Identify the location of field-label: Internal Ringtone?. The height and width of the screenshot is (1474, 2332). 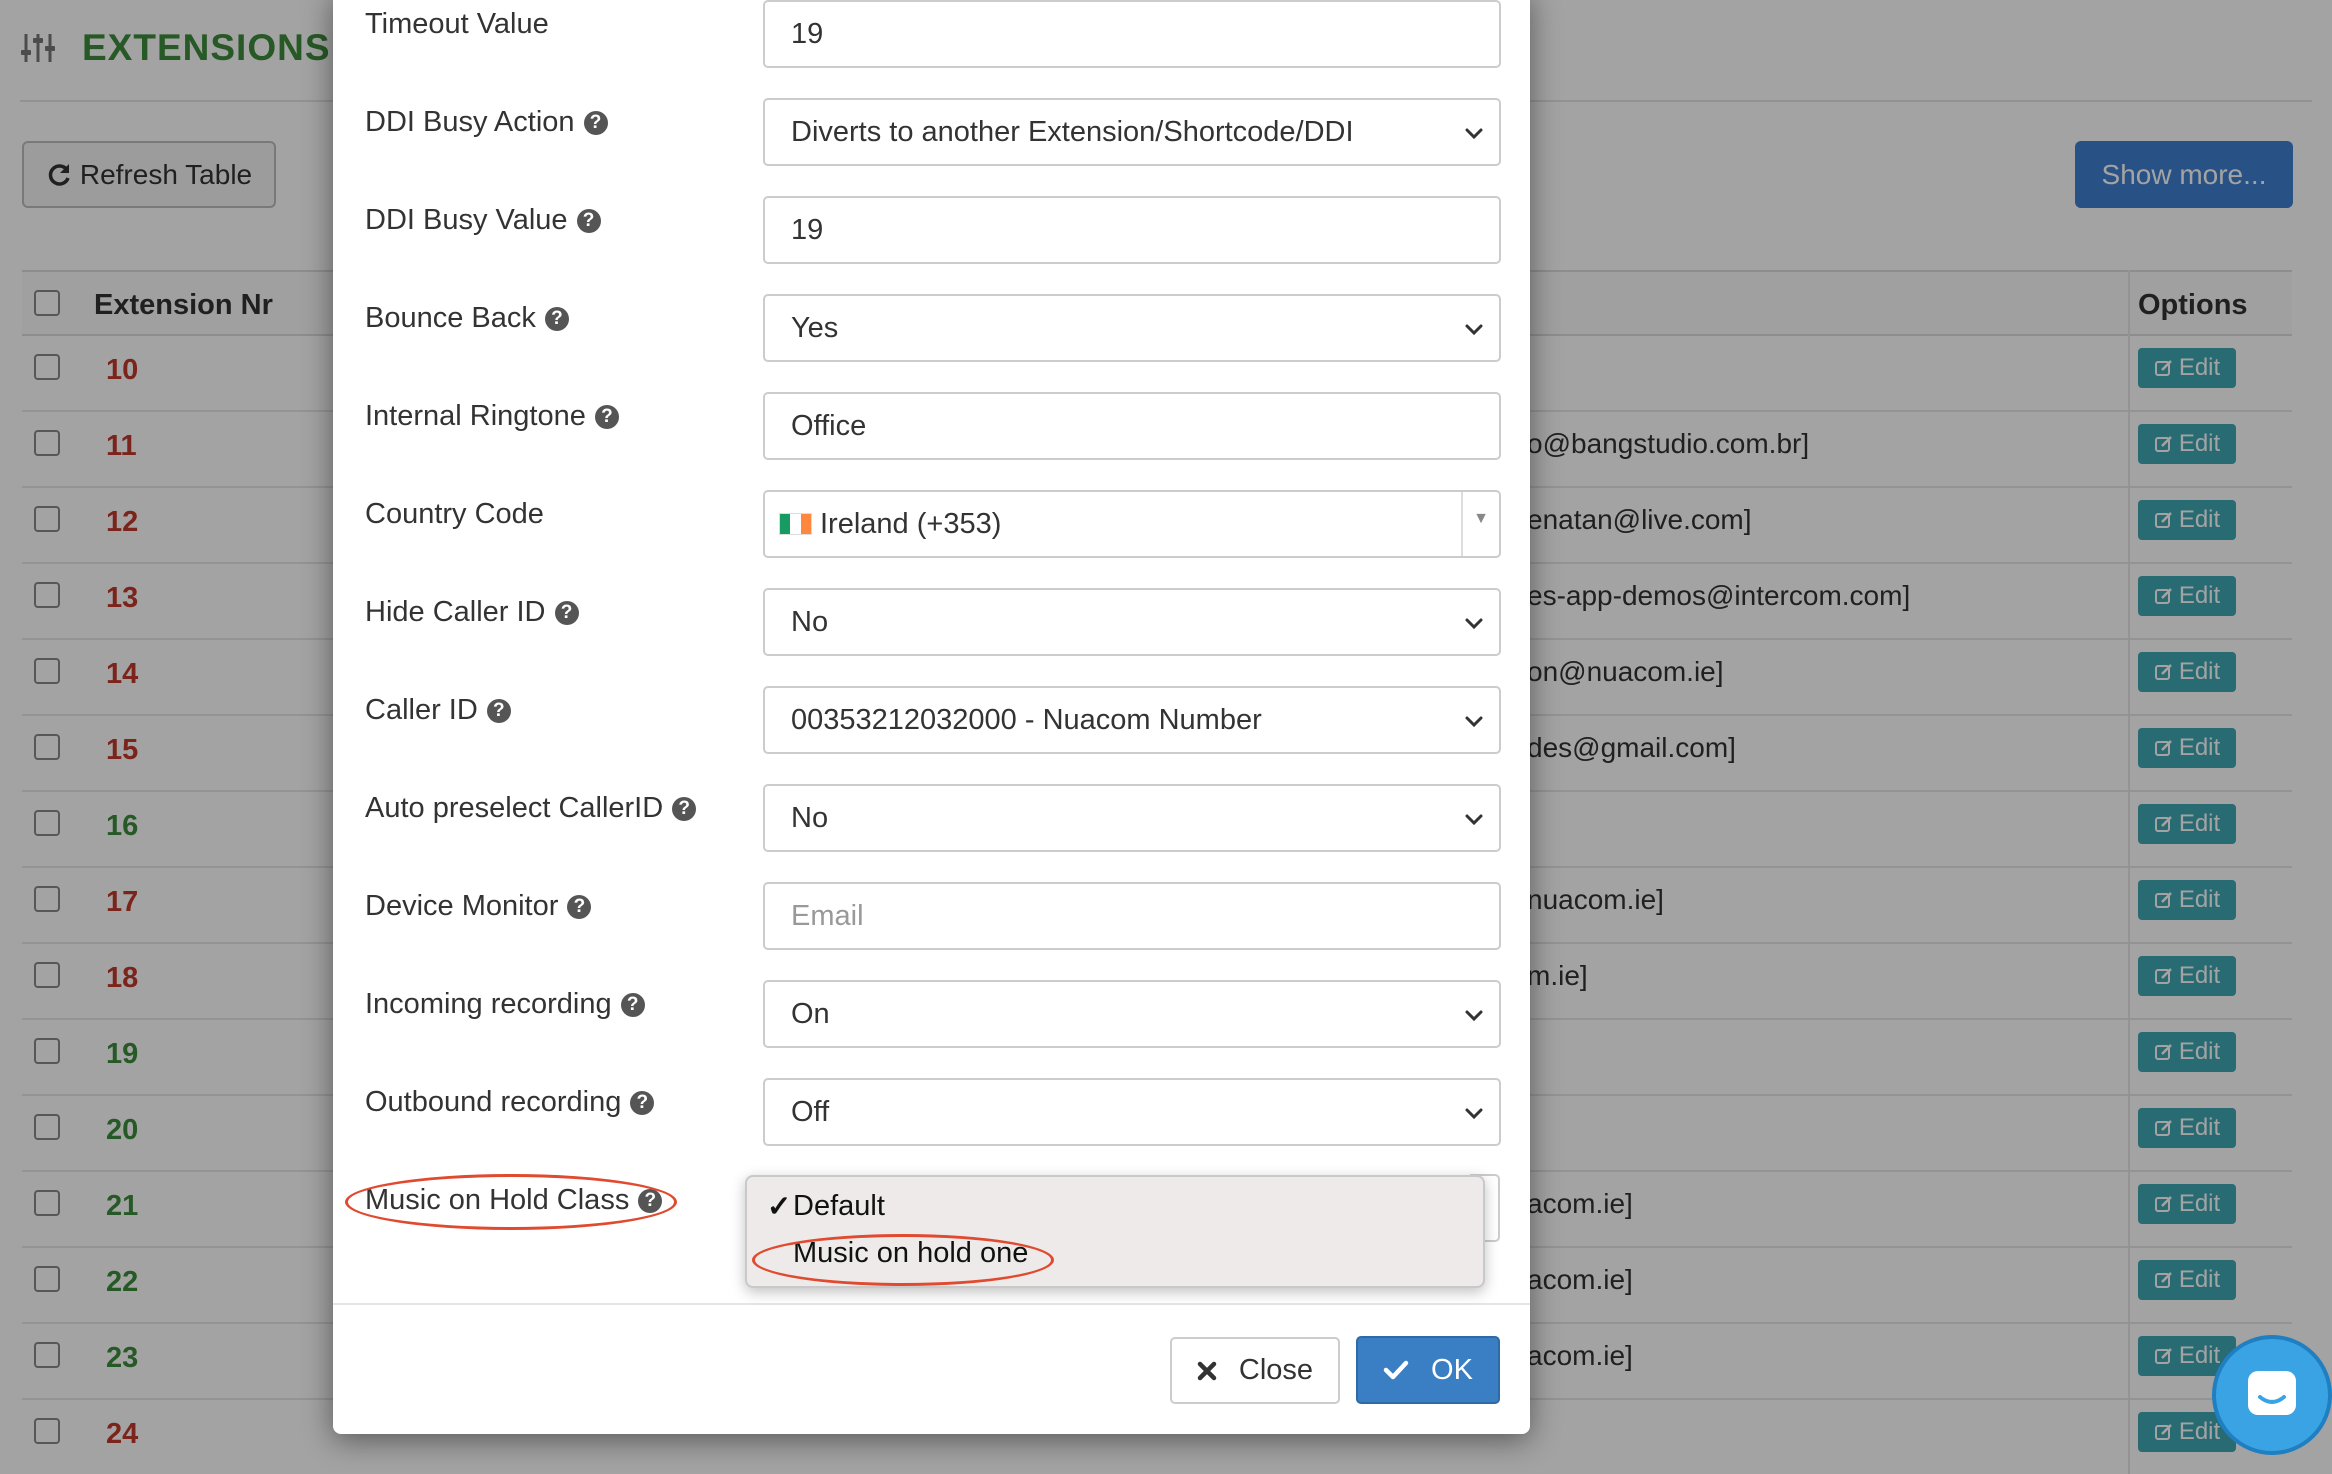
(492, 416).